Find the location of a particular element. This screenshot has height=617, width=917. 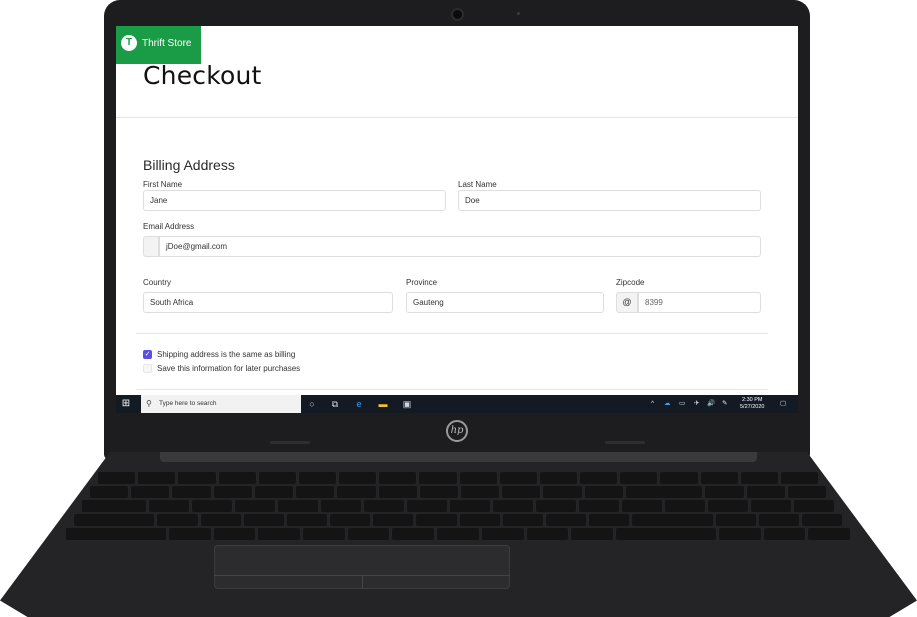

taskbar-clock: 2:30 PM 5/27/2020 is located at coordinates (752, 404).